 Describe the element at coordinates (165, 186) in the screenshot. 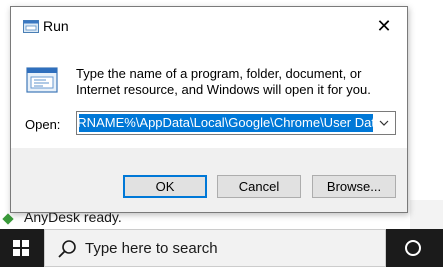

I see `ok-button: OK` at that location.